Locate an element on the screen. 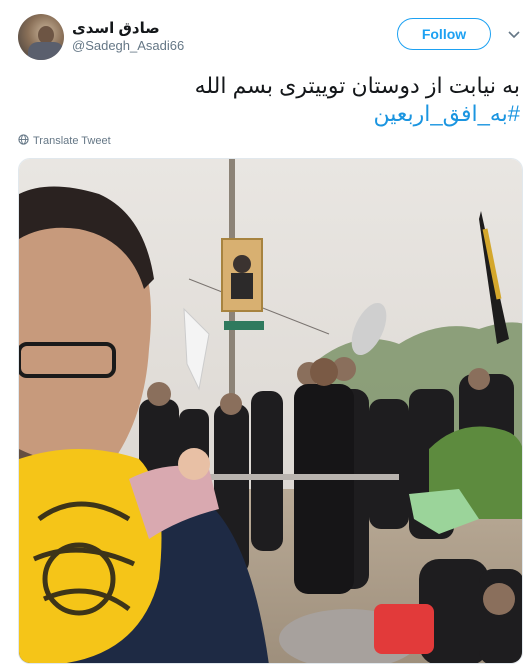 This screenshot has width=532, height=672. follow-button: Follow is located at coordinates (444, 34).